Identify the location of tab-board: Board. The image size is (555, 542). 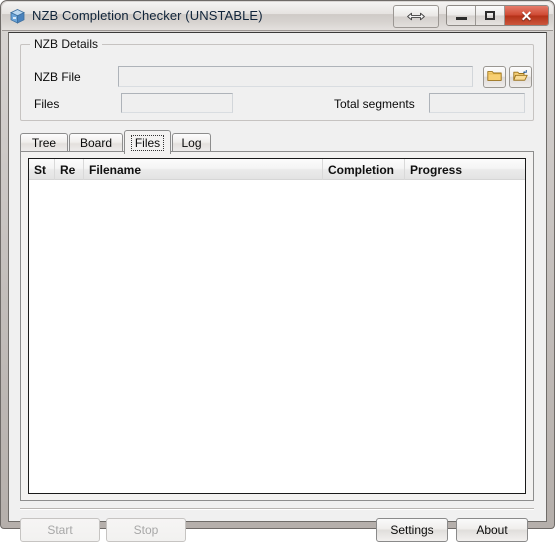
(96, 142).